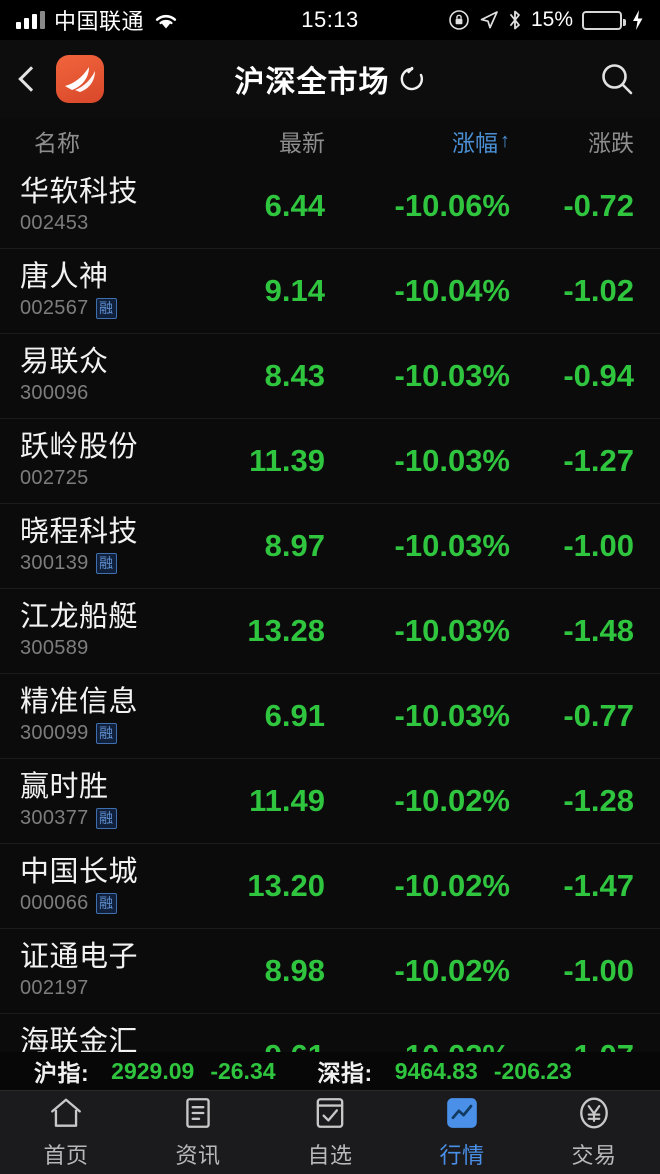 This screenshot has width=660, height=1174. I want to click on refresh-icon, so click(412, 79).